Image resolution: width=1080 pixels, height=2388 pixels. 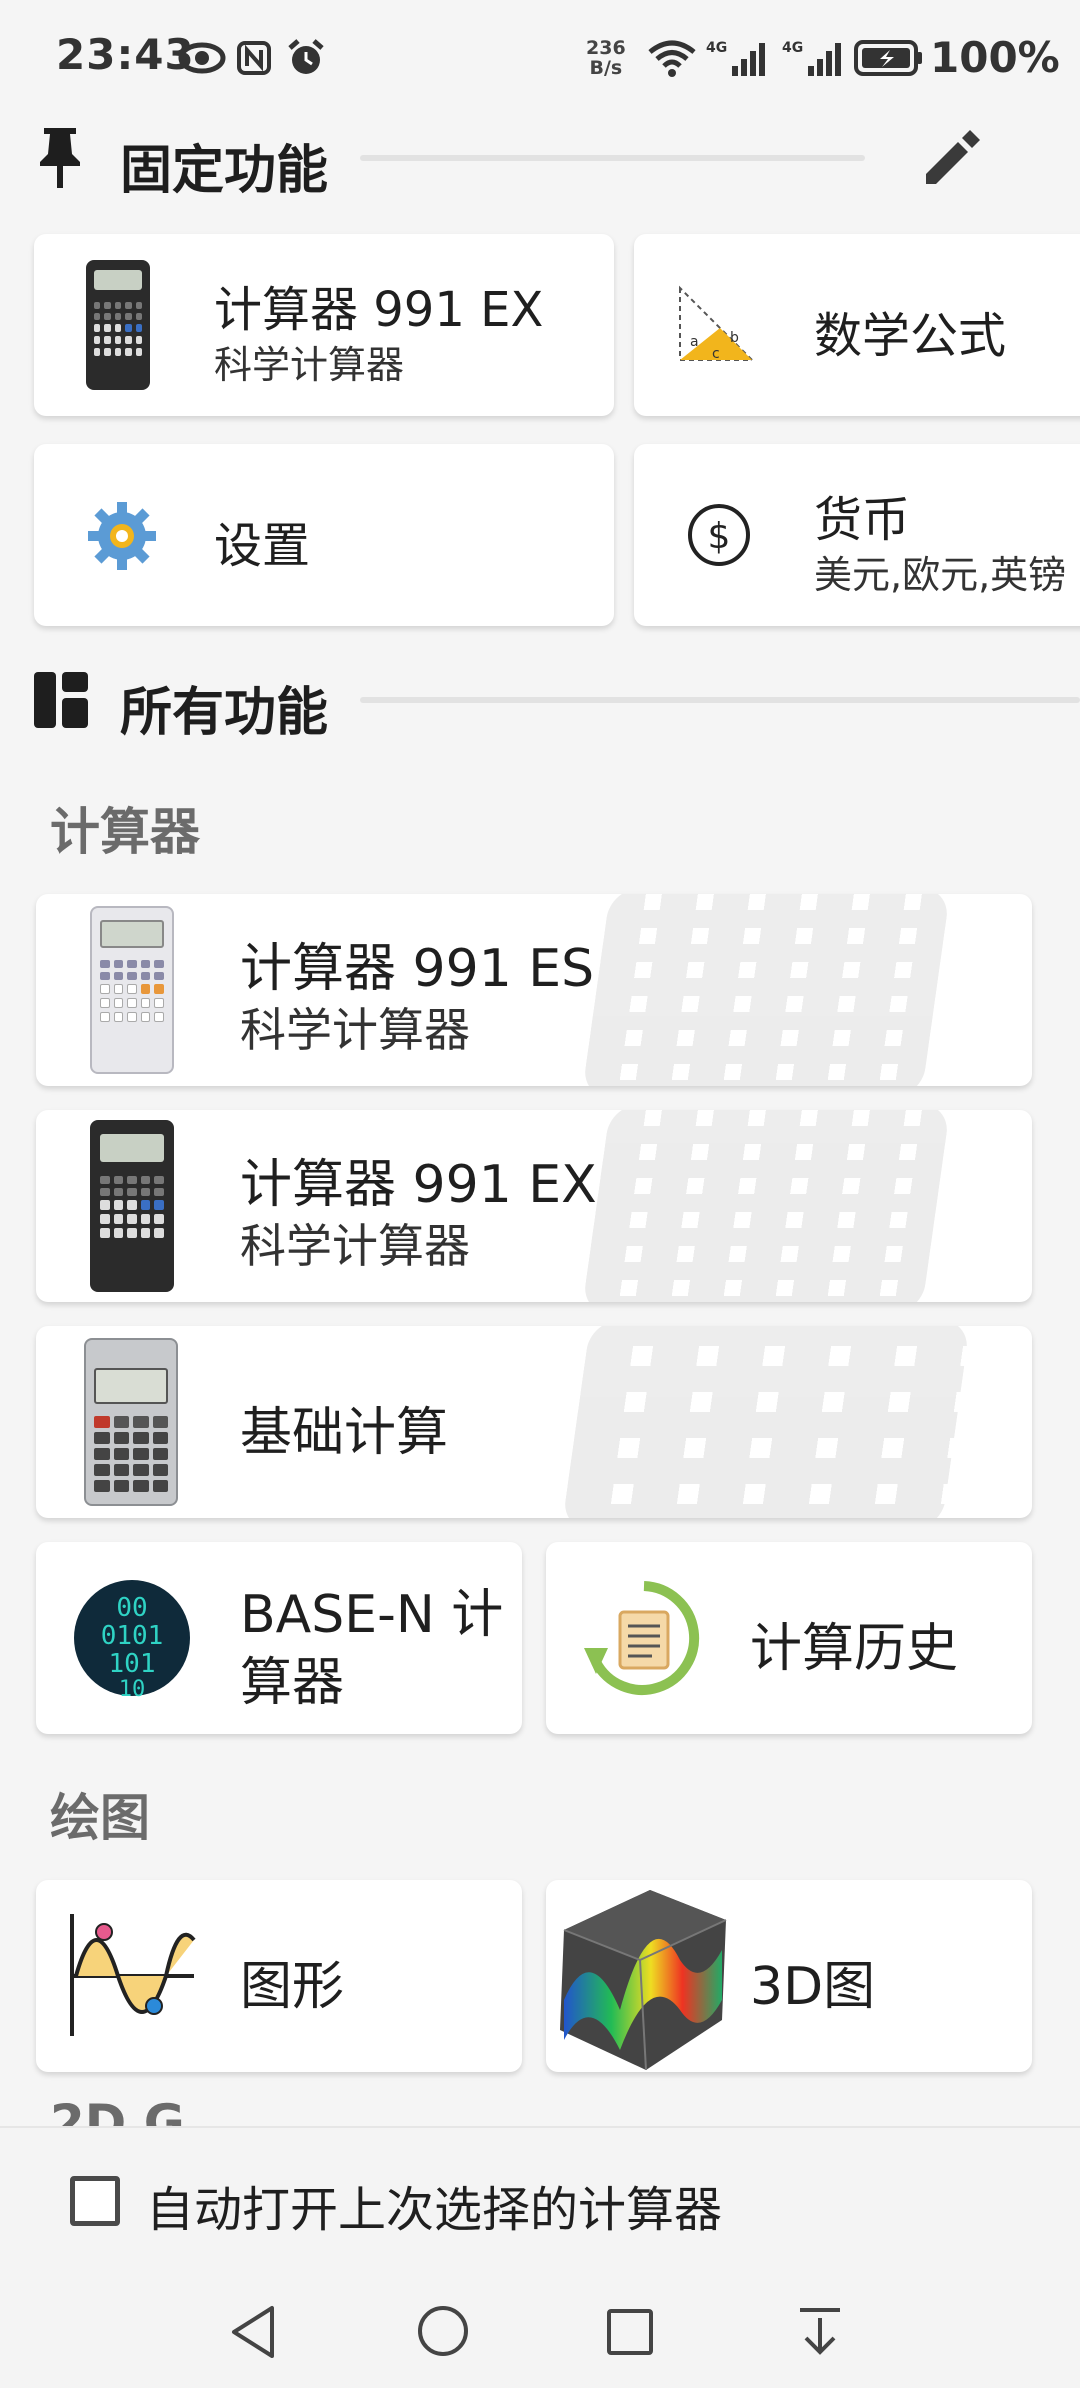 What do you see at coordinates (132, 990) in the screenshot?
I see `calculator-991es-icon` at bounding box center [132, 990].